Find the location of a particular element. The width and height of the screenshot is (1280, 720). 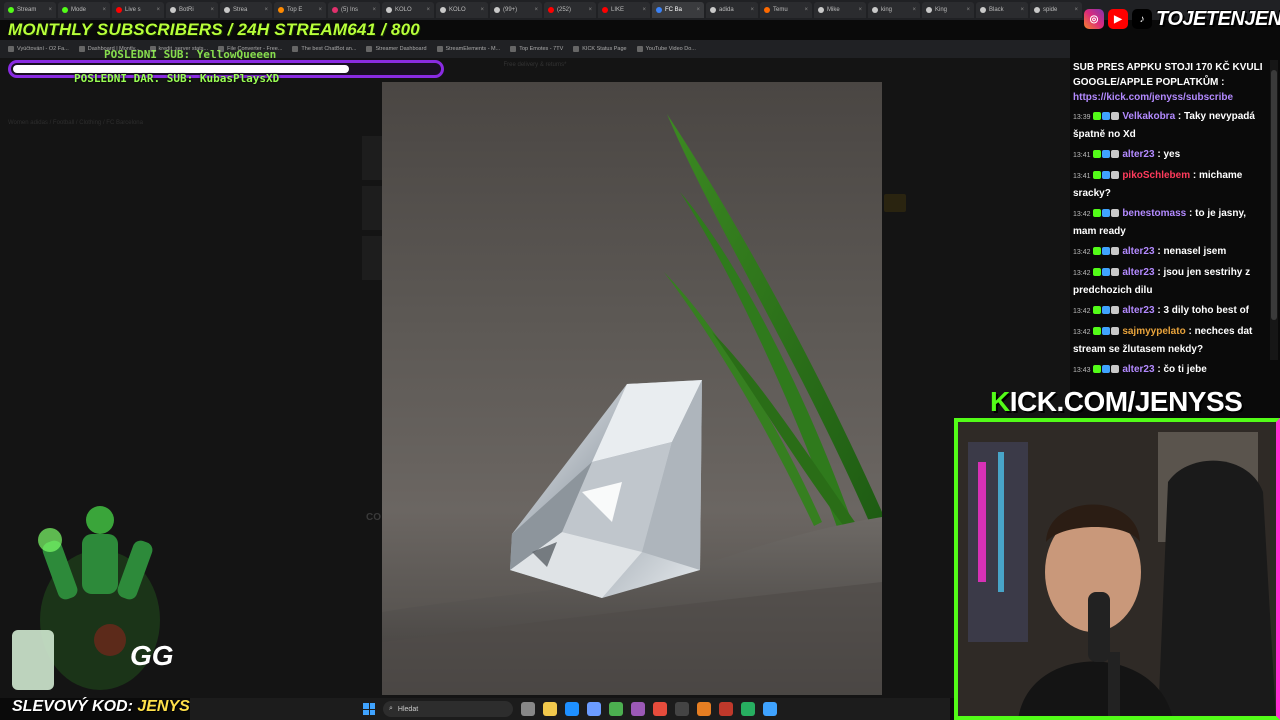

chat-username: pikoSchlebem is located at coordinates (1156, 175).